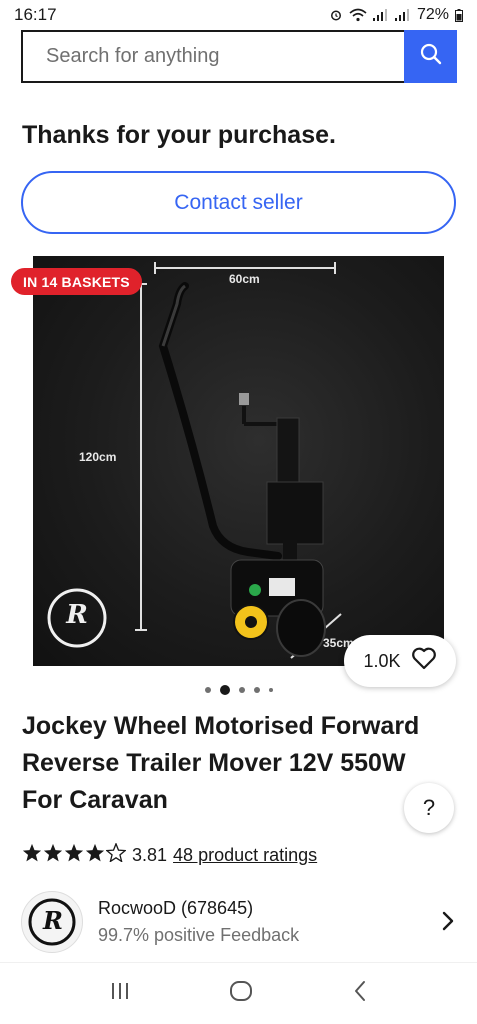 The width and height of the screenshot is (477, 1024). Describe the element at coordinates (429, 808) in the screenshot. I see `help-button: ?` at that location.